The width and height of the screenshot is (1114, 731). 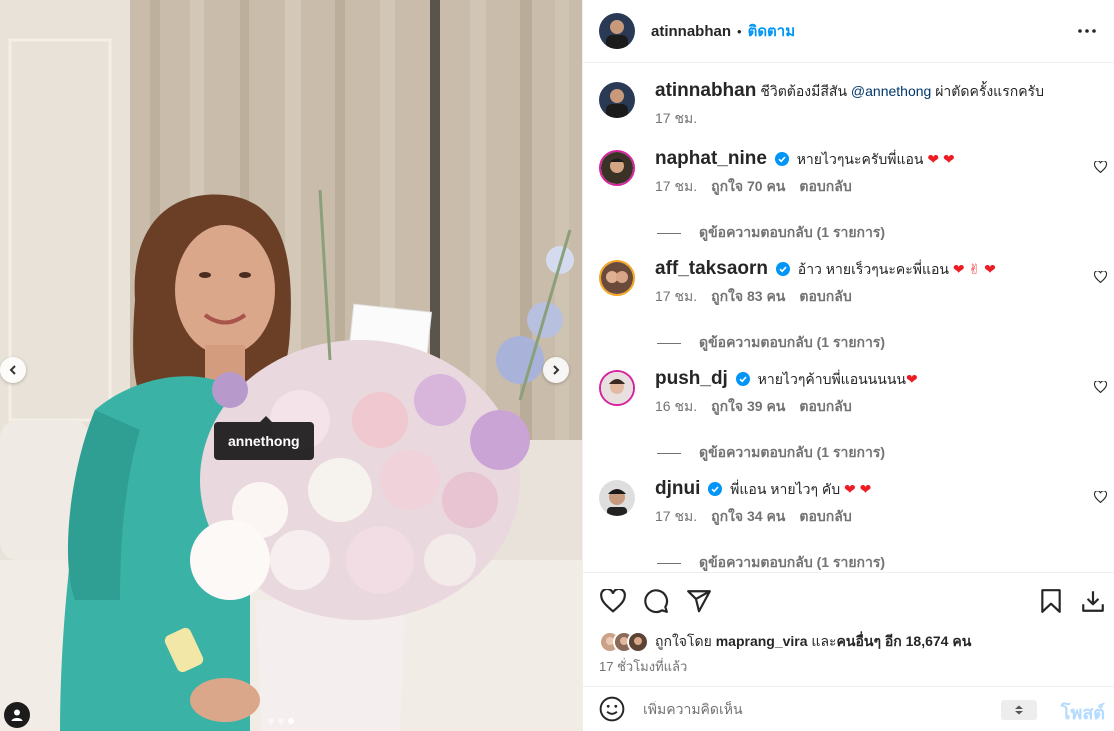 I want to click on chevron-left-icon, so click(x=12, y=370).